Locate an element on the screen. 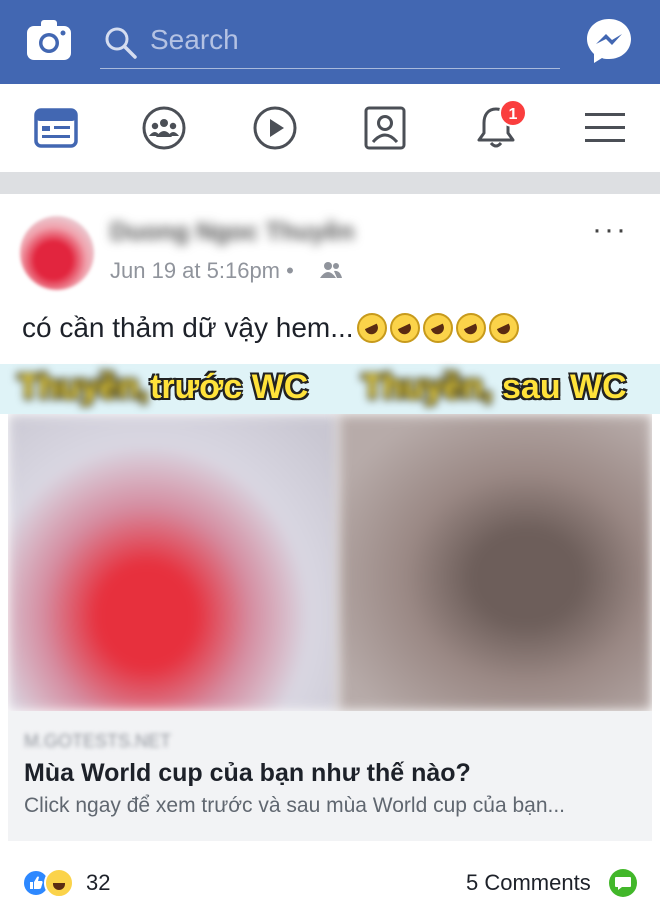 Image resolution: width=660 pixels, height=911 pixels. comment-icon is located at coordinates (623, 883).